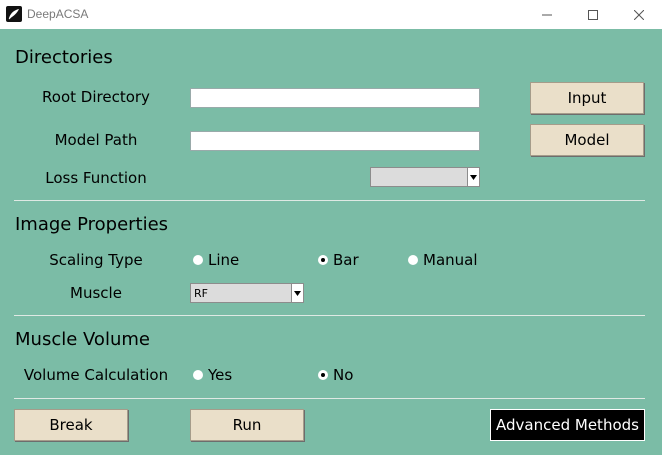 This screenshot has height=455, width=662. I want to click on radio-label: Bar, so click(346, 260).